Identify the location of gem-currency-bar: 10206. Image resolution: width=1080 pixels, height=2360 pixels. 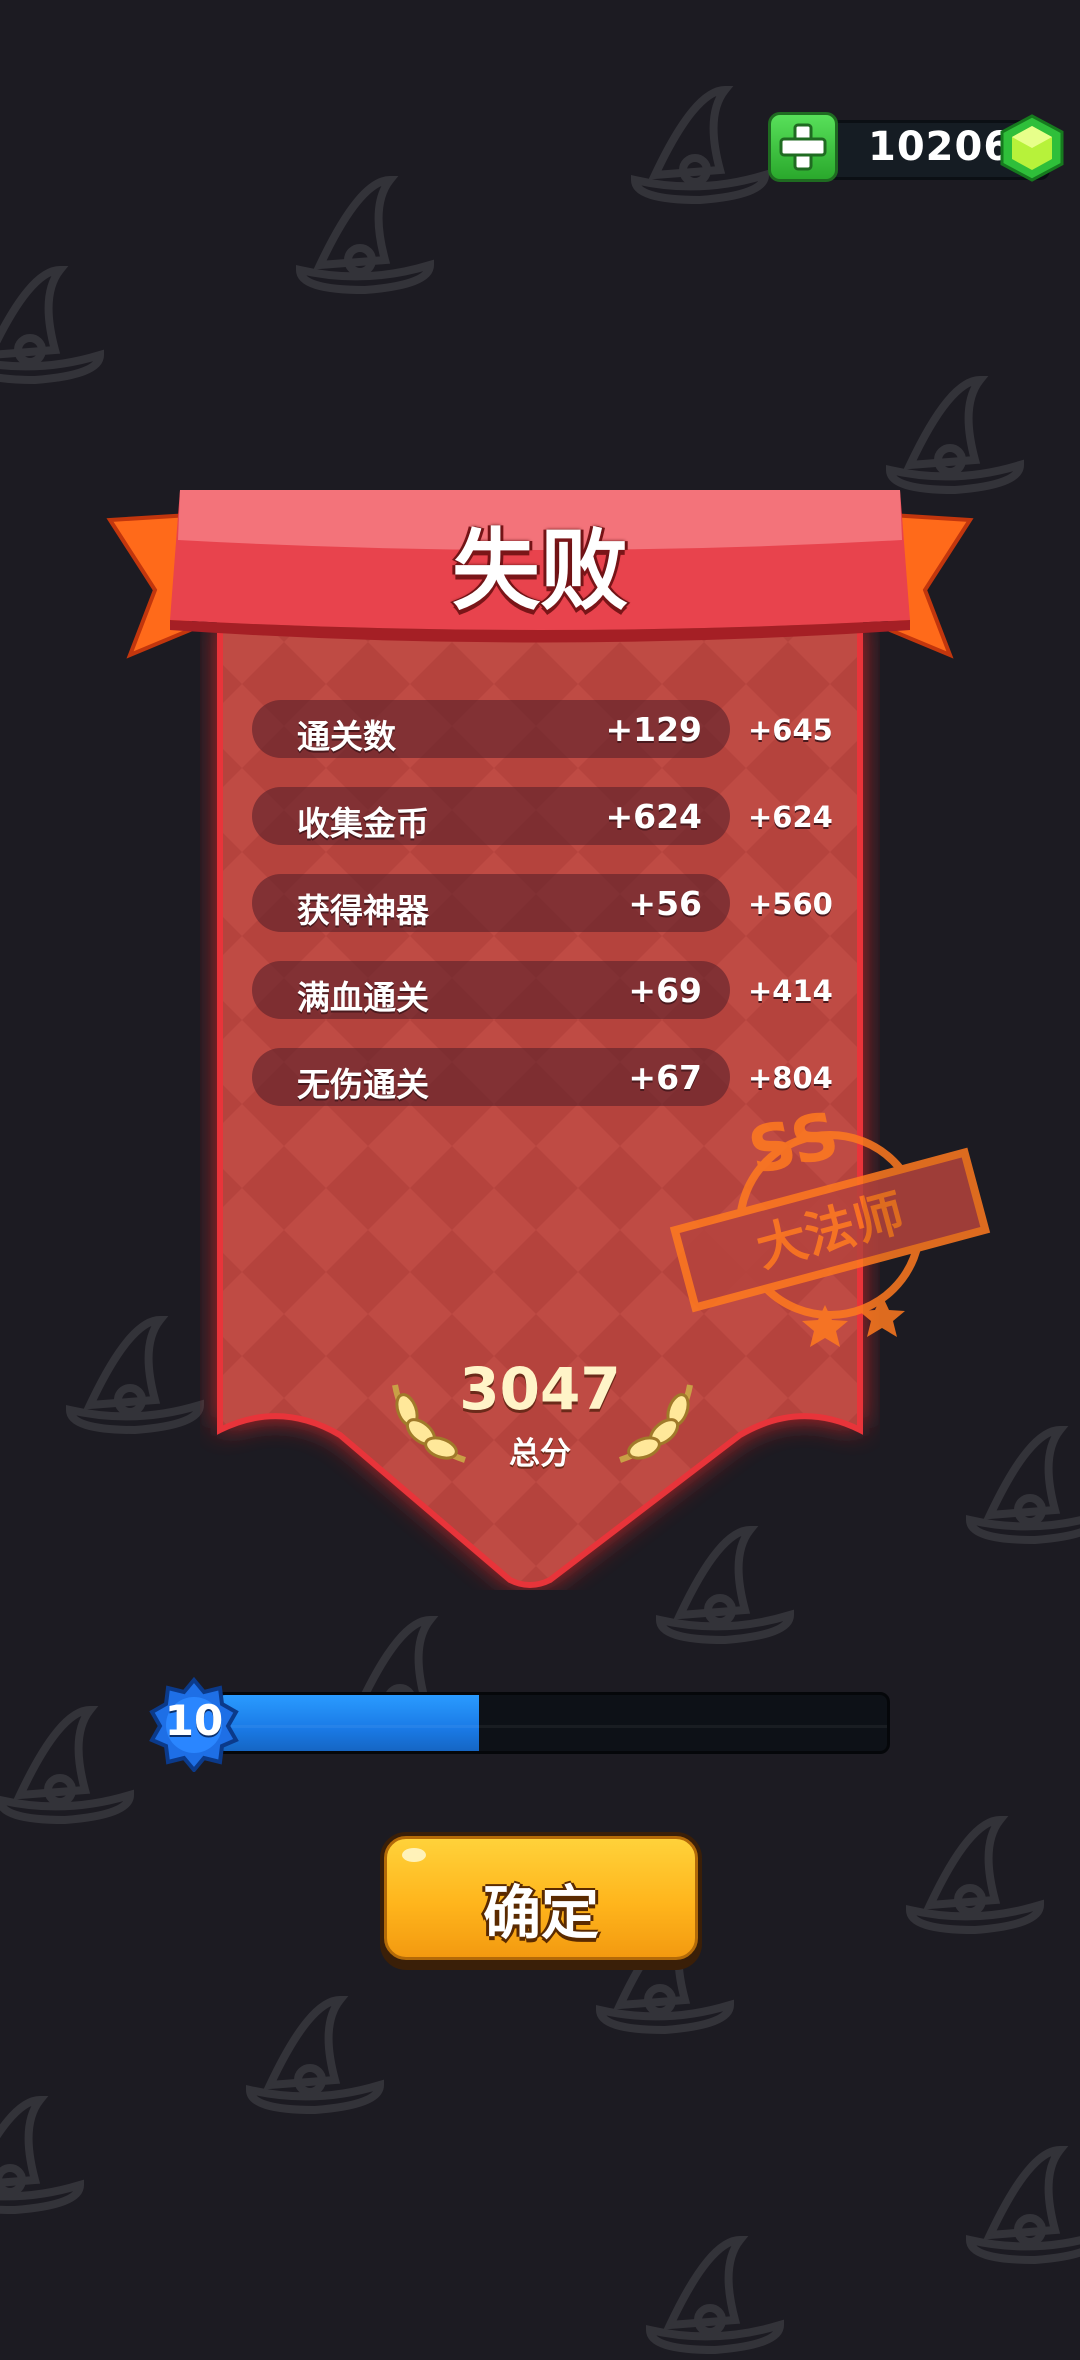
(918, 147).